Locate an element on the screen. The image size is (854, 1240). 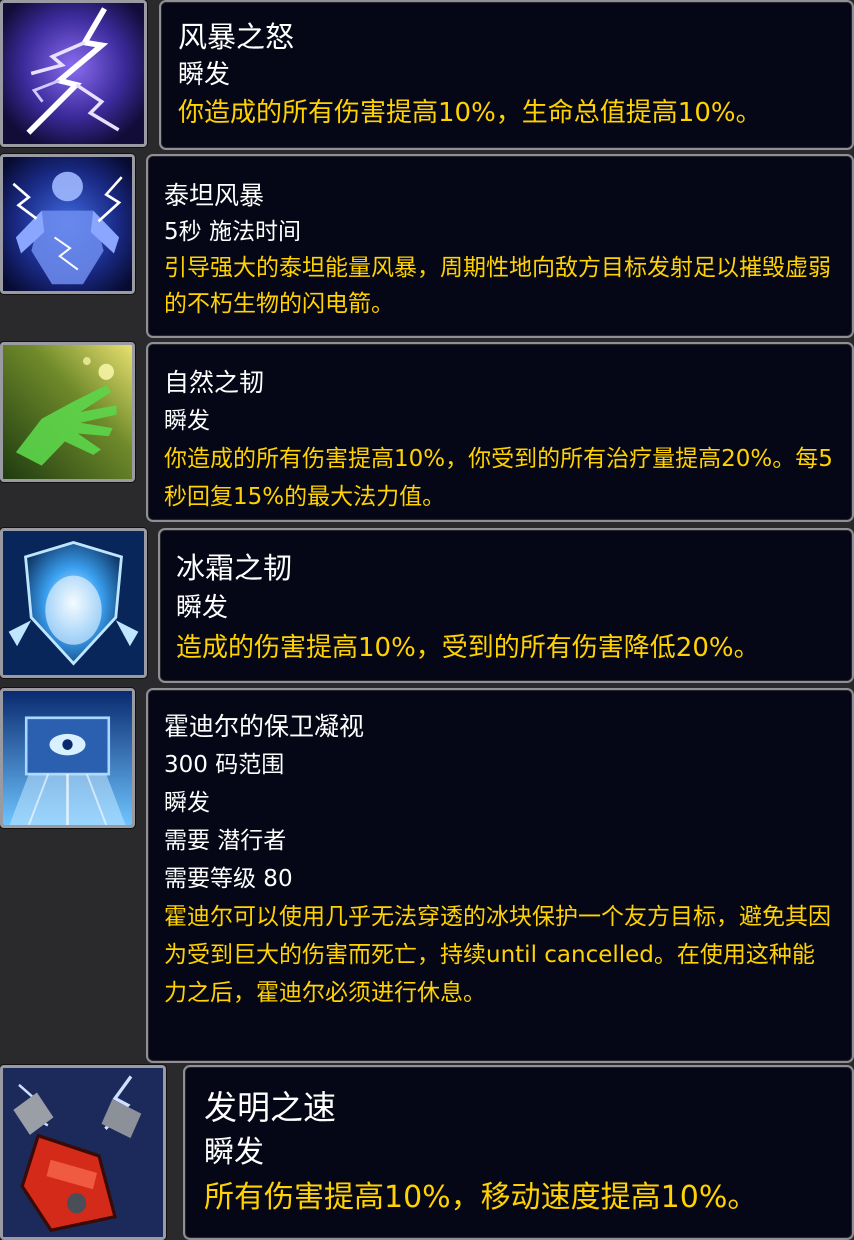
frost-shield-icon is located at coordinates (73, 603).